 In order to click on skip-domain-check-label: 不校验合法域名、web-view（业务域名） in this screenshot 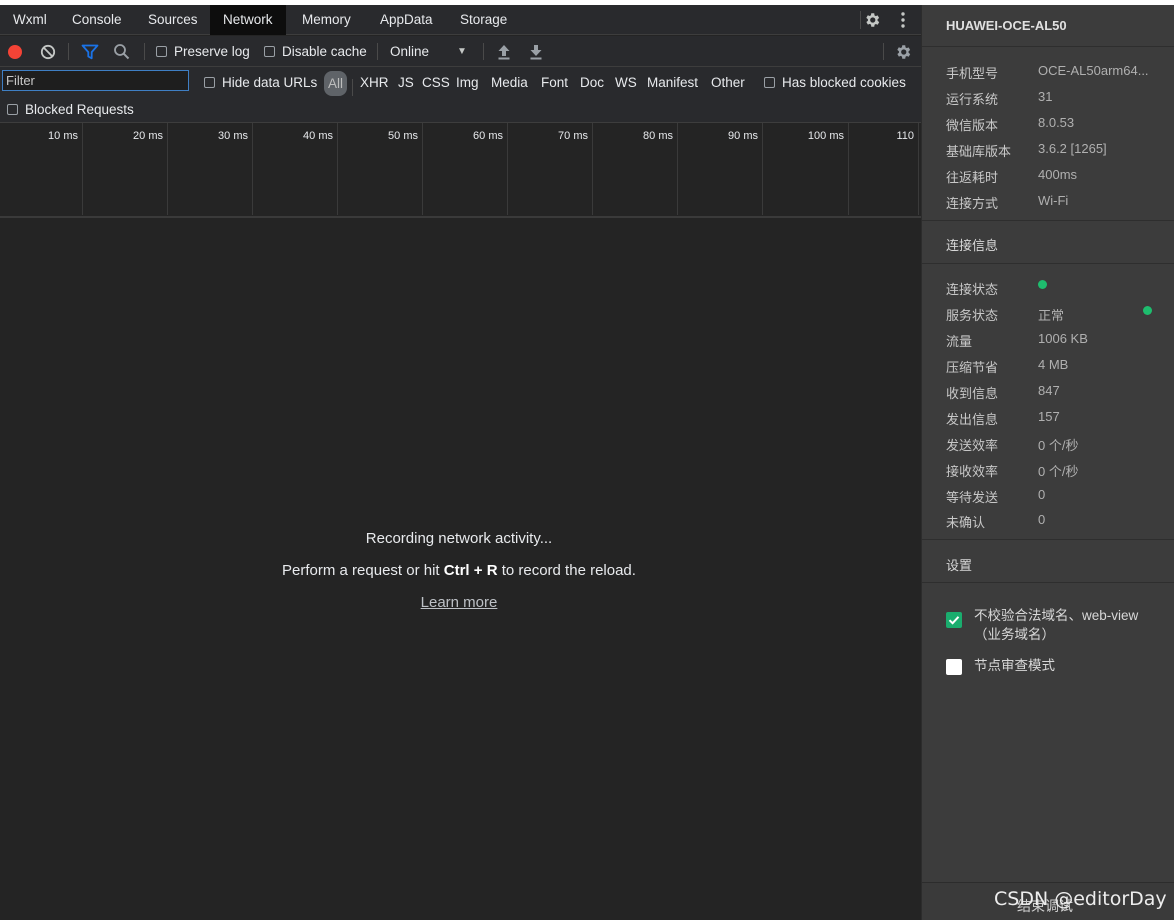, I will do `click(1056, 625)`.